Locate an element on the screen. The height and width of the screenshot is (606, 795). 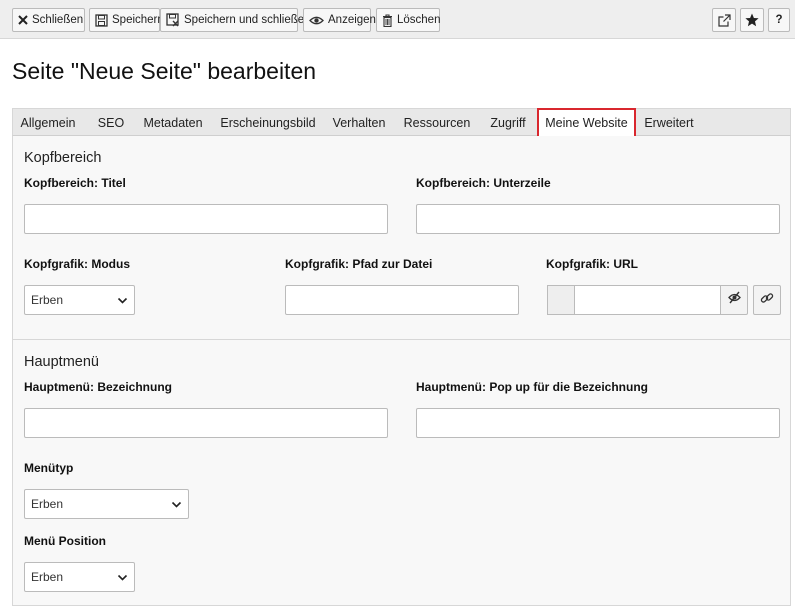
tab-seo: SEO is located at coordinates (111, 122).